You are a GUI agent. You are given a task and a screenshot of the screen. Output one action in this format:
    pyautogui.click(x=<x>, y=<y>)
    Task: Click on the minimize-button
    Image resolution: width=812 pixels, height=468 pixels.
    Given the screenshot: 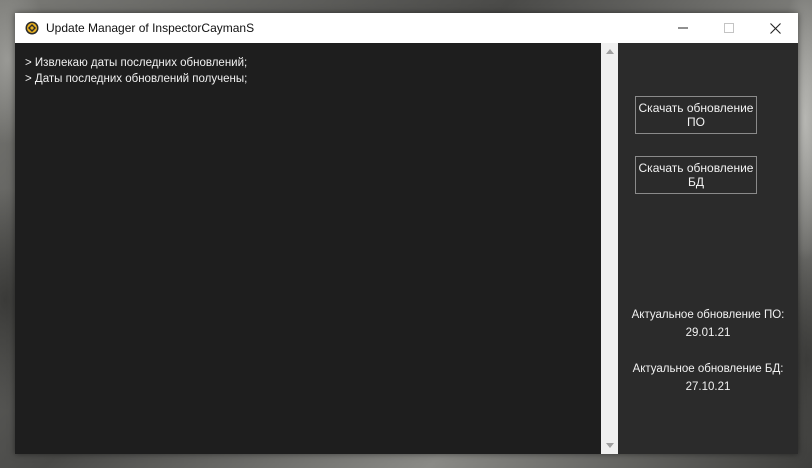 What is the action you would take?
    pyautogui.click(x=683, y=28)
    